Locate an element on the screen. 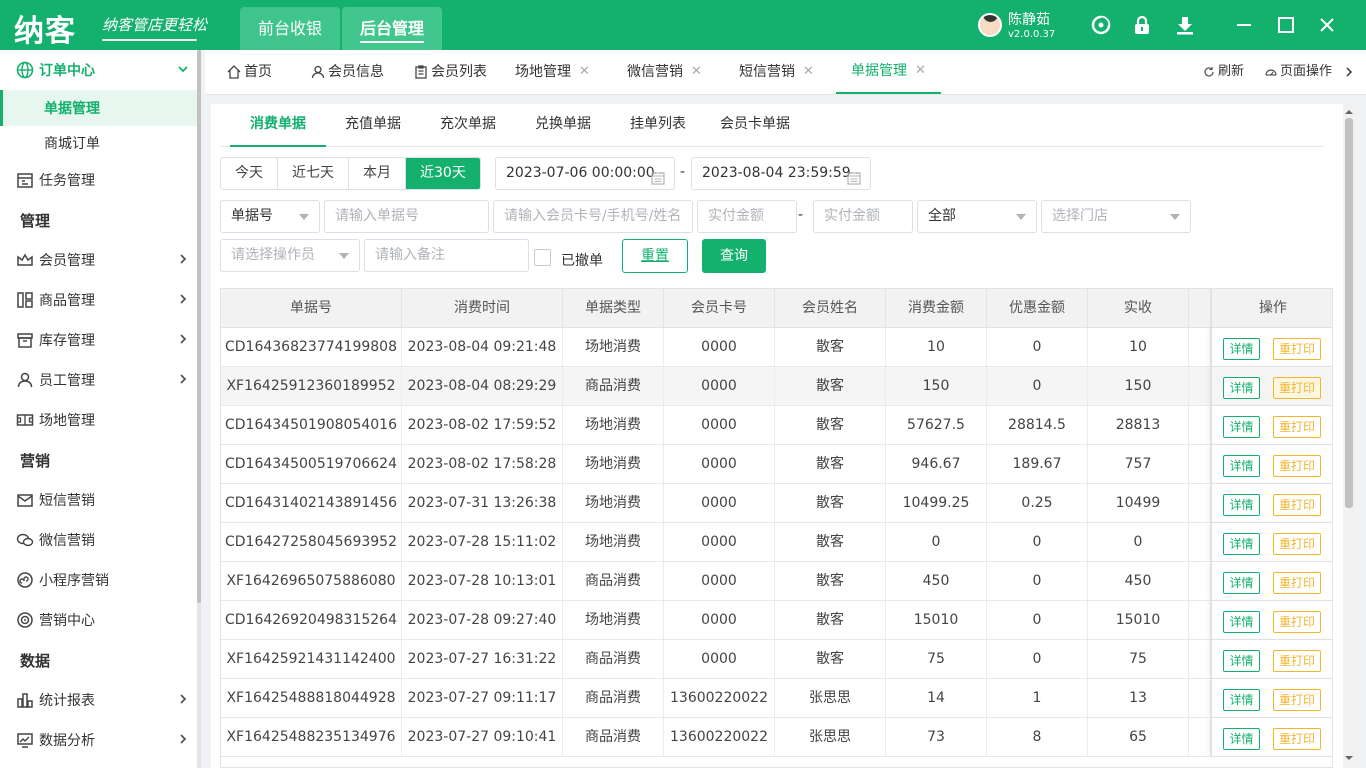  user-avatar is located at coordinates (990, 25).